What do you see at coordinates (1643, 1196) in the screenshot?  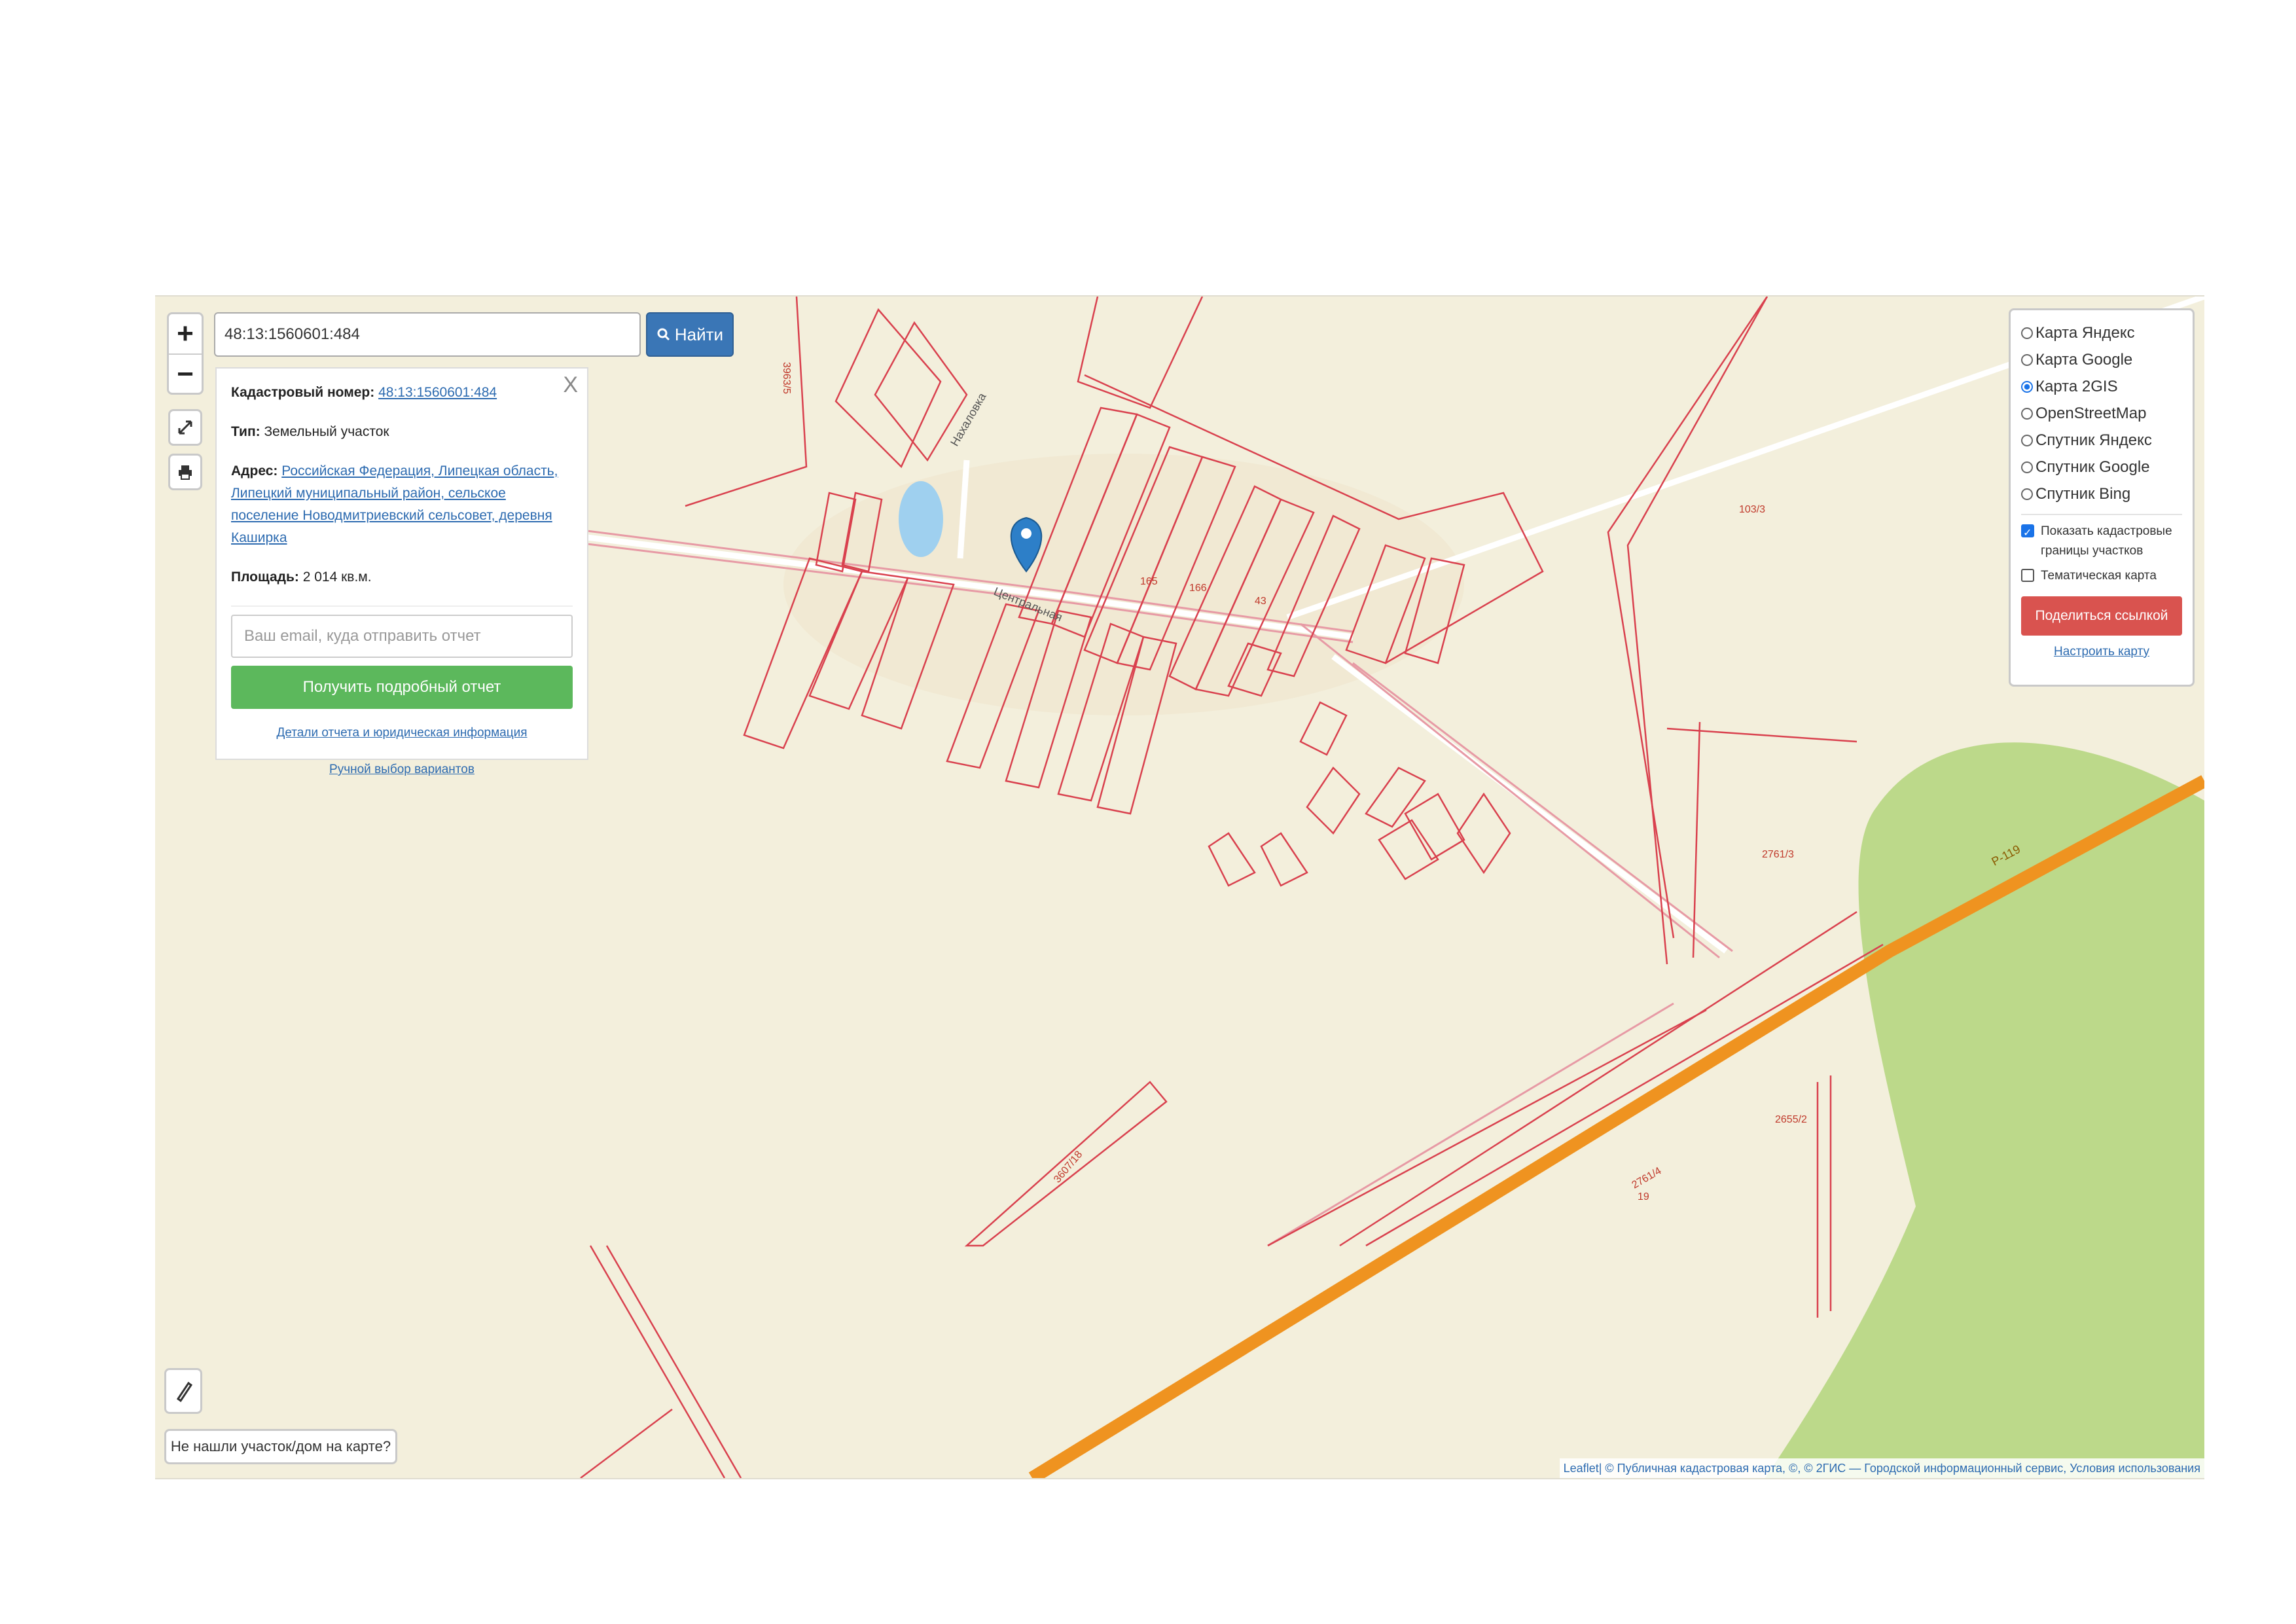 I see `parcel-label: 19` at bounding box center [1643, 1196].